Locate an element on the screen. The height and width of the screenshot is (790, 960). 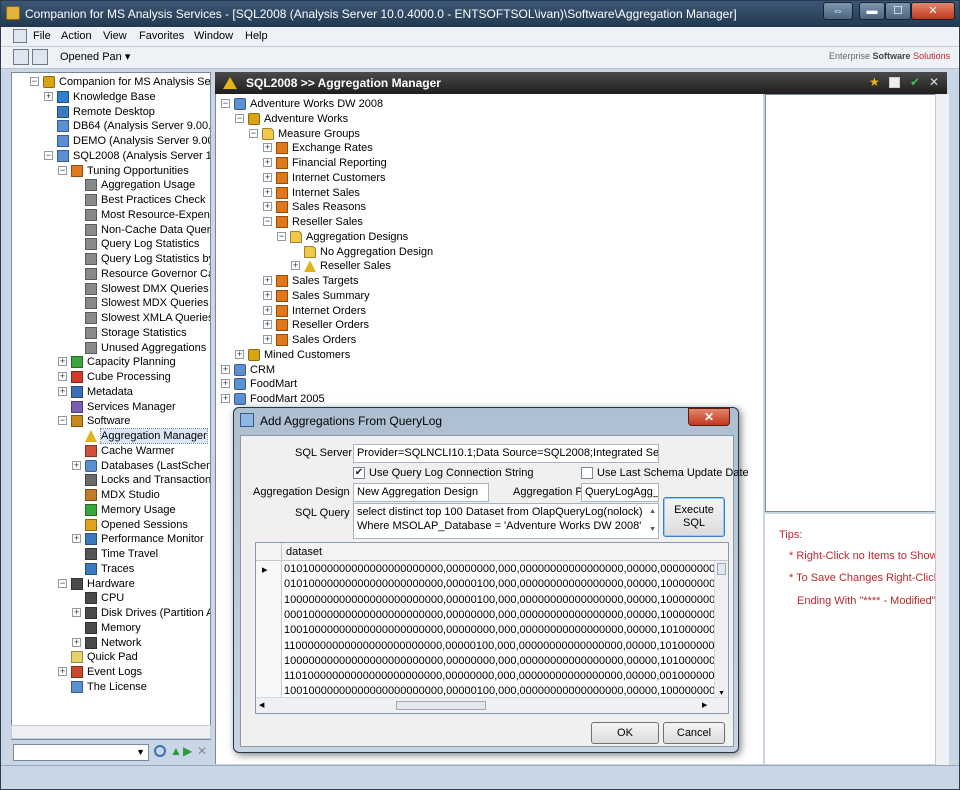
tree-item: Quick Pad is located at coordinates (111, 657).